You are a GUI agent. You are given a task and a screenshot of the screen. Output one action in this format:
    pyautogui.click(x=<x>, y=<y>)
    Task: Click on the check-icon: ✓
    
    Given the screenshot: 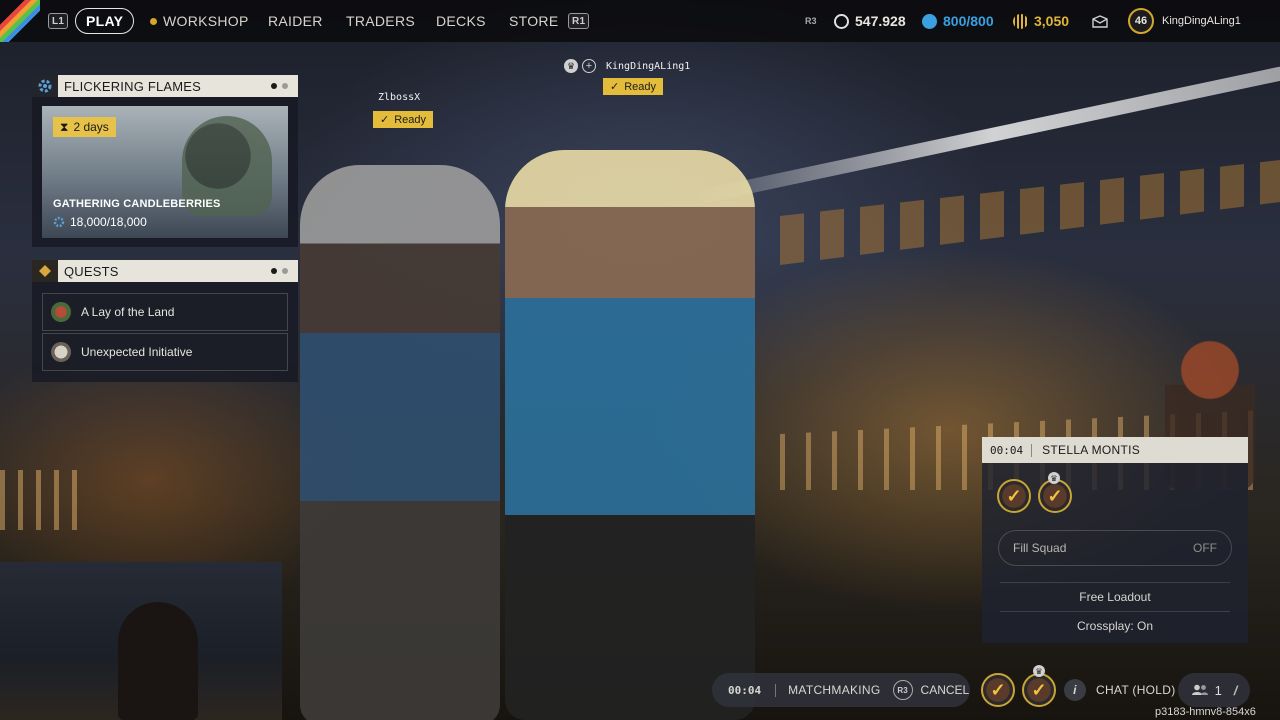 What is the action you would take?
    pyautogui.click(x=385, y=120)
    